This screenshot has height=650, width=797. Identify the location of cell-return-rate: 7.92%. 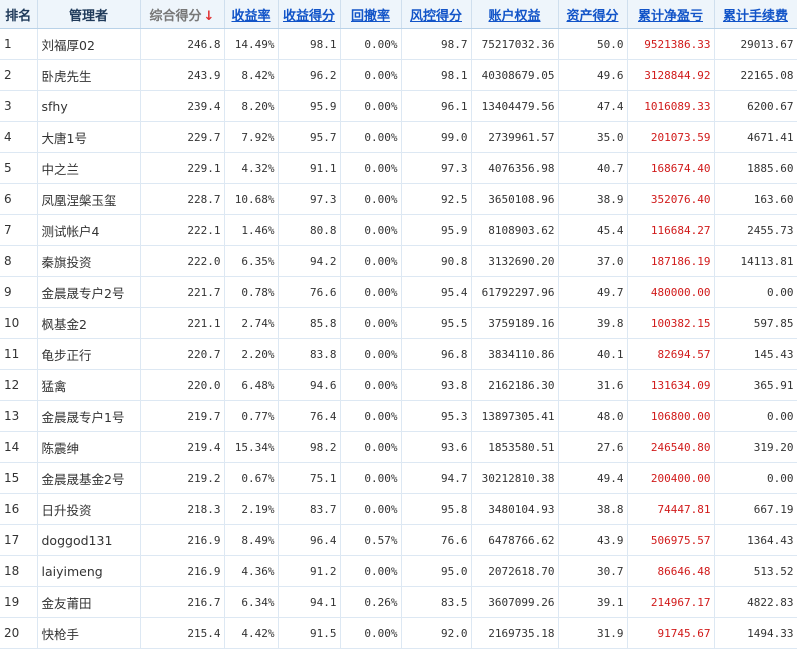
(251, 137).